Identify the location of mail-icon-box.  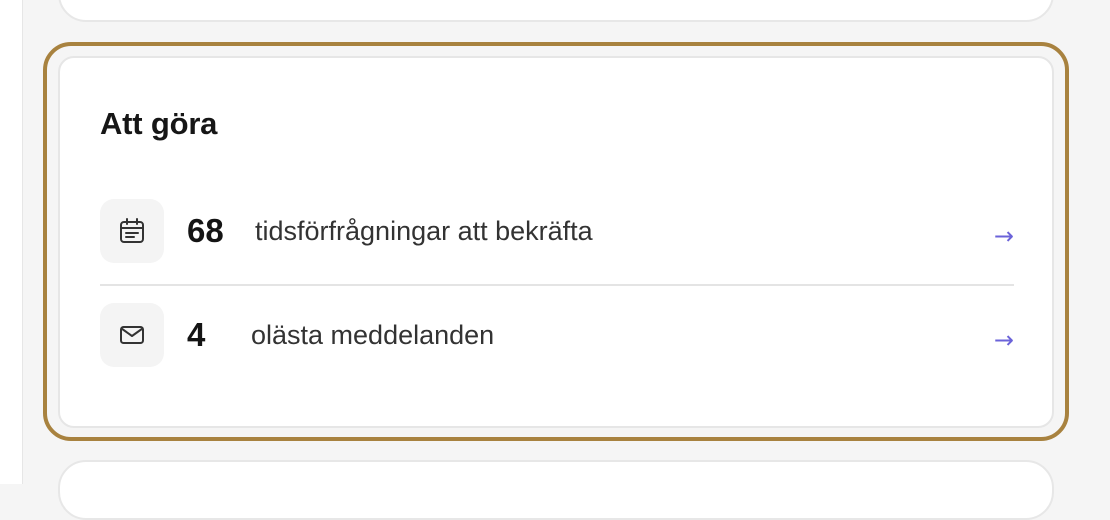
(132, 335).